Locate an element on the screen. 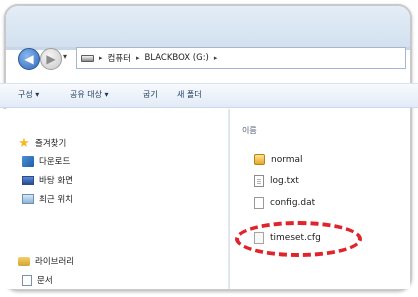 Image resolution: width=418 pixels, height=297 pixels. desktop-icon is located at coordinates (28, 180).